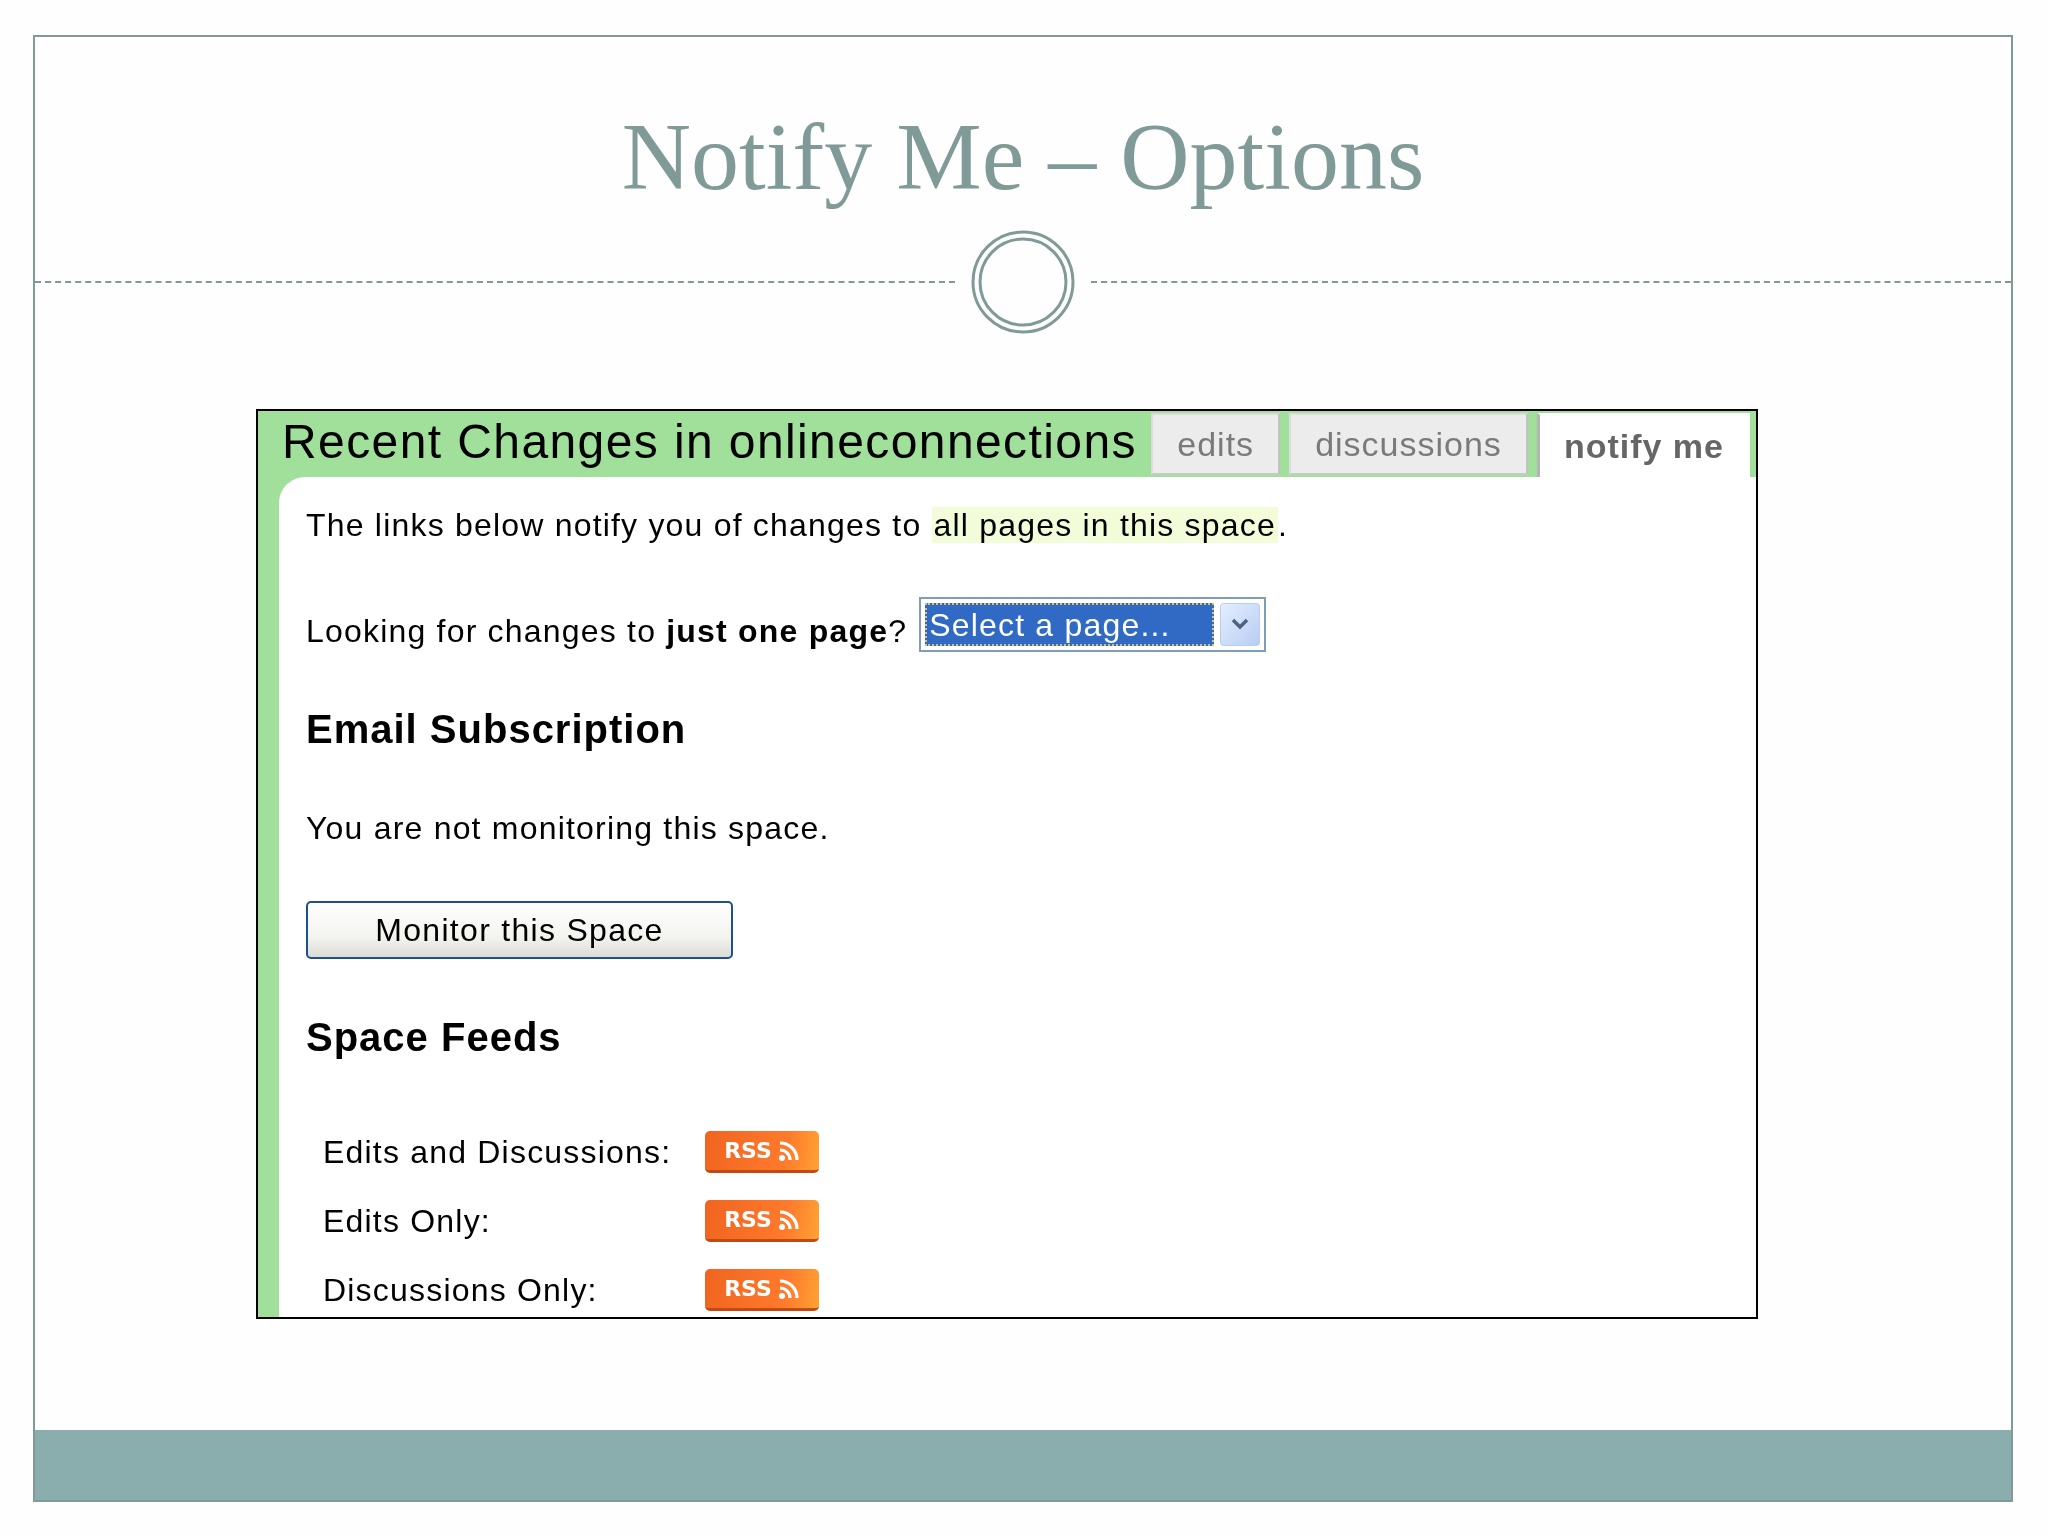 This screenshot has width=2048, height=1536. What do you see at coordinates (519, 930) in the screenshot?
I see `monitor-button: Monitor this Space` at bounding box center [519, 930].